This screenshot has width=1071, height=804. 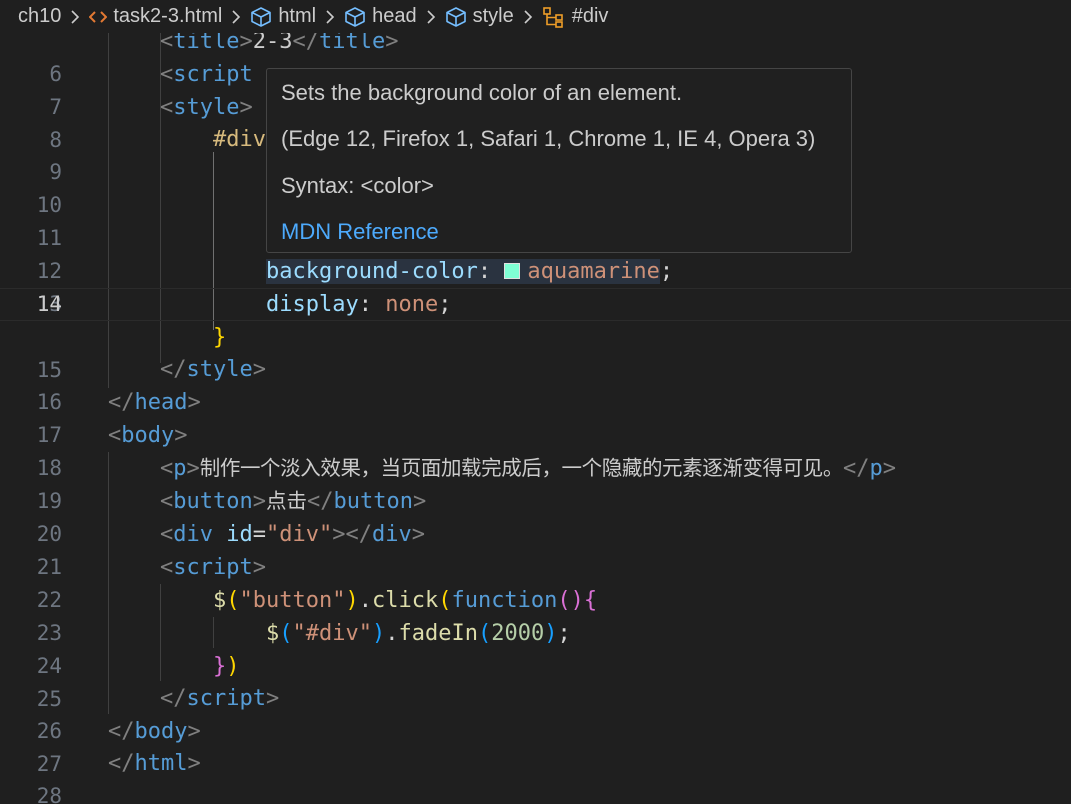 What do you see at coordinates (528, 468) in the screenshot?
I see `code-text: <p>制作一个淡入效果，当页面加载完成后，一个隐藏的元素逐渐变得可见。</p>` at bounding box center [528, 468].